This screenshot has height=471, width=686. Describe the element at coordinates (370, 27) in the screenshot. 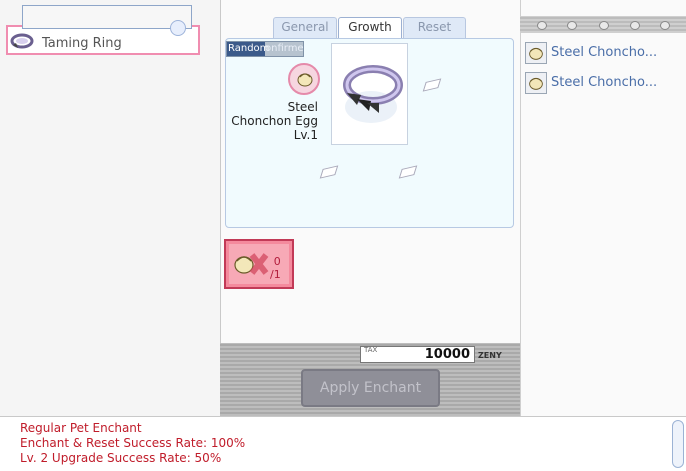

I see `tab-growth: Growth` at that location.